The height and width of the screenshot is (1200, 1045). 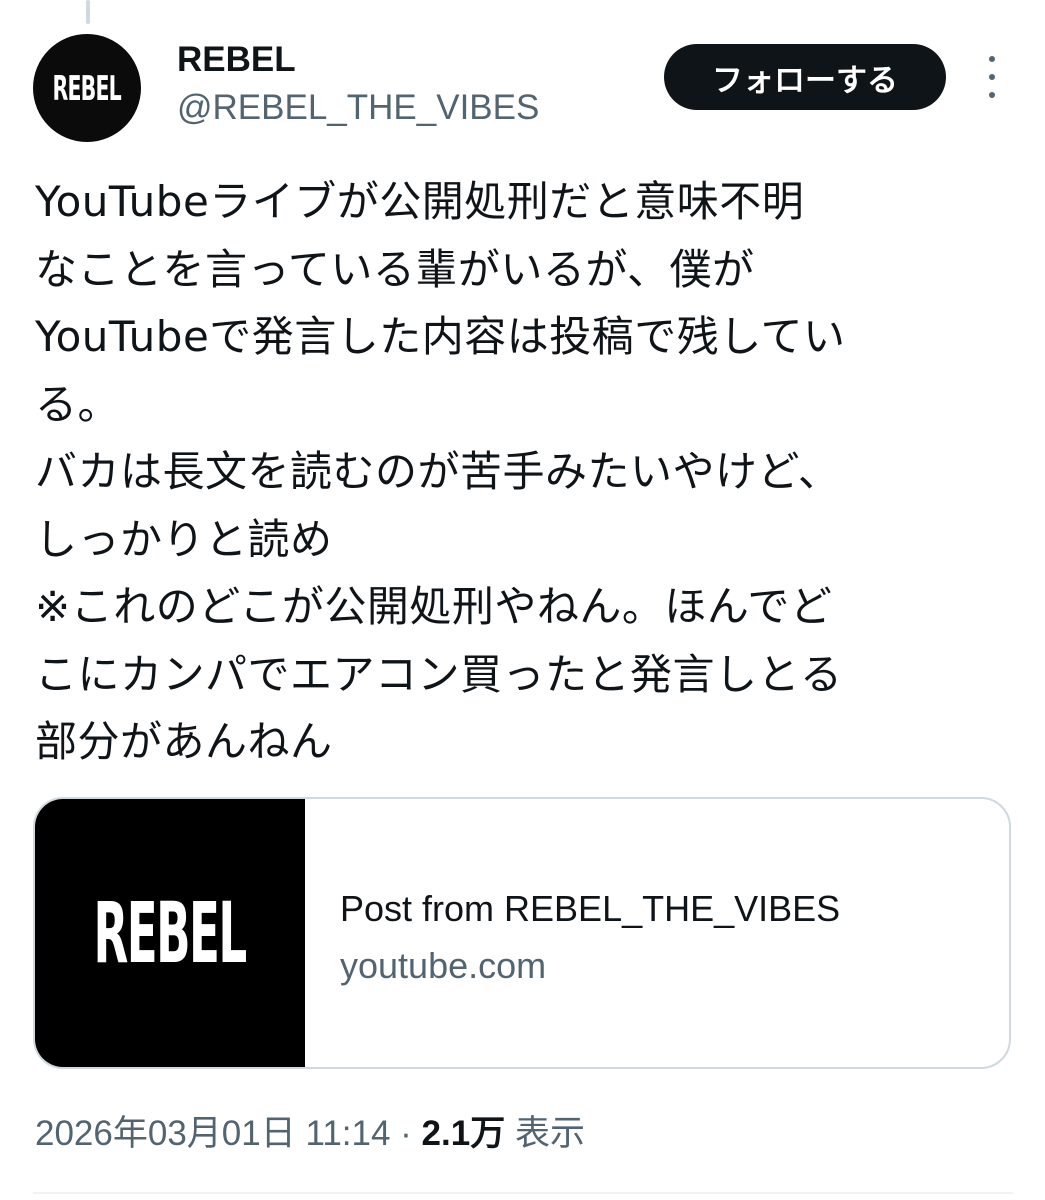 I want to click on follow-button: フォローする, so click(x=805, y=77).